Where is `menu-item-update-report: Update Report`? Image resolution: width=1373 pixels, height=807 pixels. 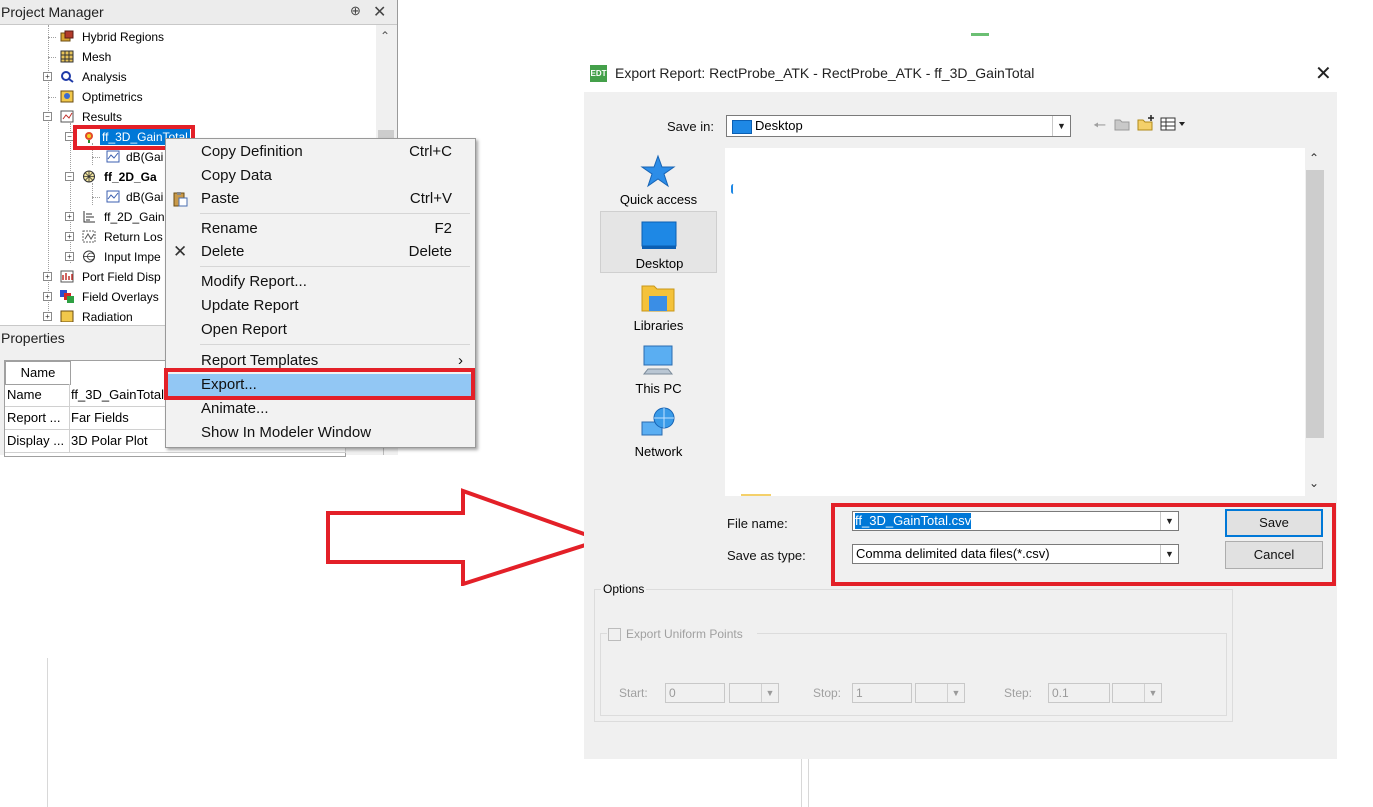 menu-item-update-report: Update Report is located at coordinates (320, 306).